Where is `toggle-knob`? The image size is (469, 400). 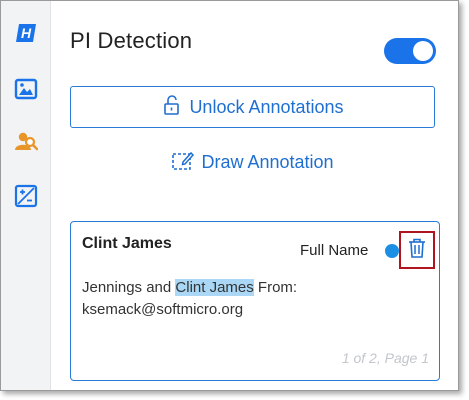
toggle-knob is located at coordinates (423, 51).